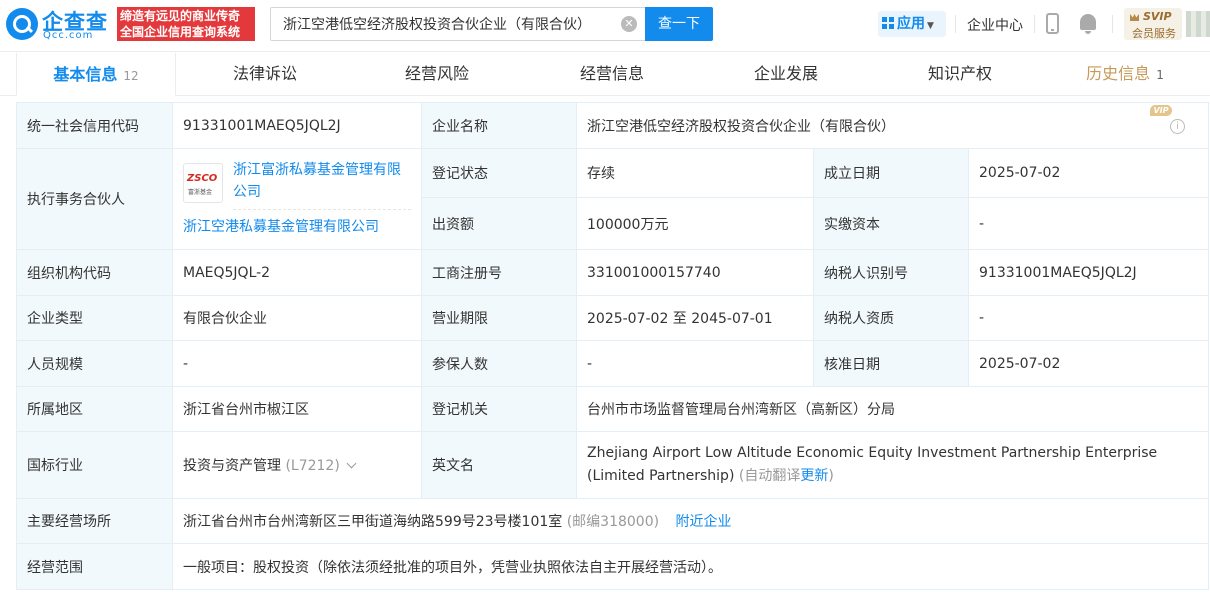  I want to click on partner-logo-sub: 富浙基金, so click(200, 192).